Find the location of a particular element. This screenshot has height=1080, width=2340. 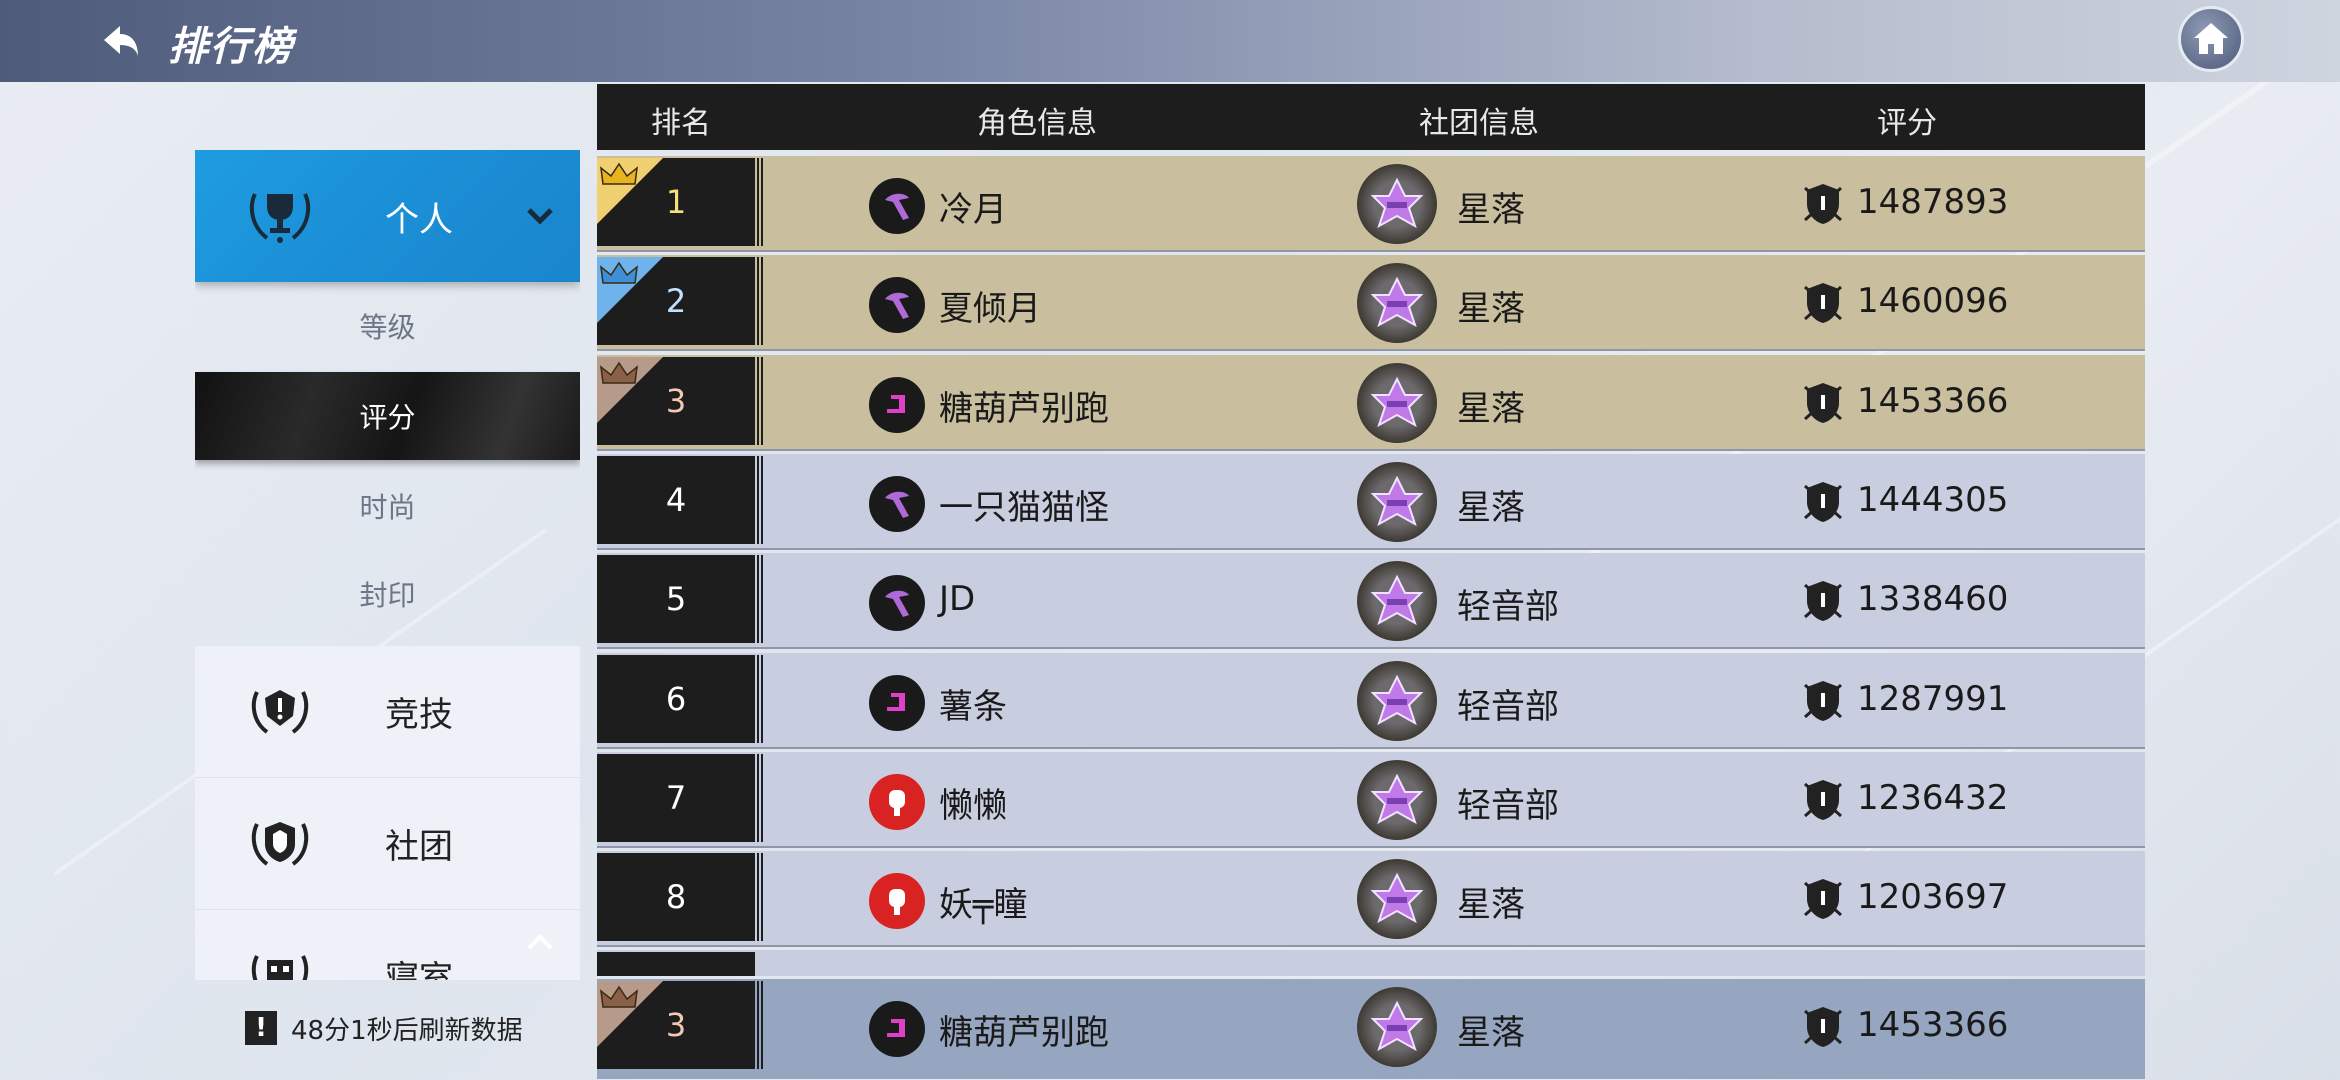

home-icon is located at coordinates (2211, 38).